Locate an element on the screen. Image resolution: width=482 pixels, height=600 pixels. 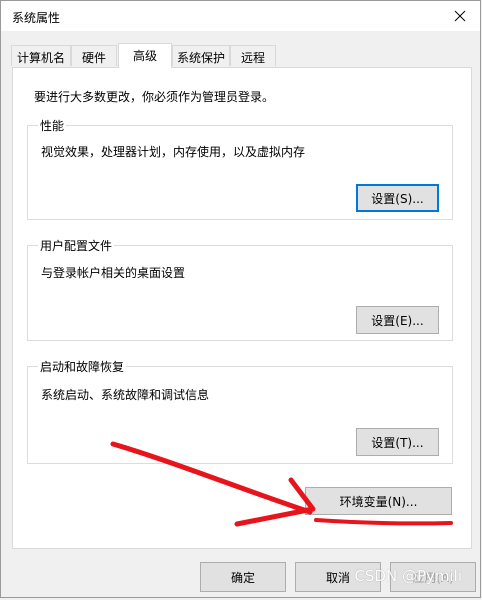
tab-label: 硬件 is located at coordinates (93, 58).